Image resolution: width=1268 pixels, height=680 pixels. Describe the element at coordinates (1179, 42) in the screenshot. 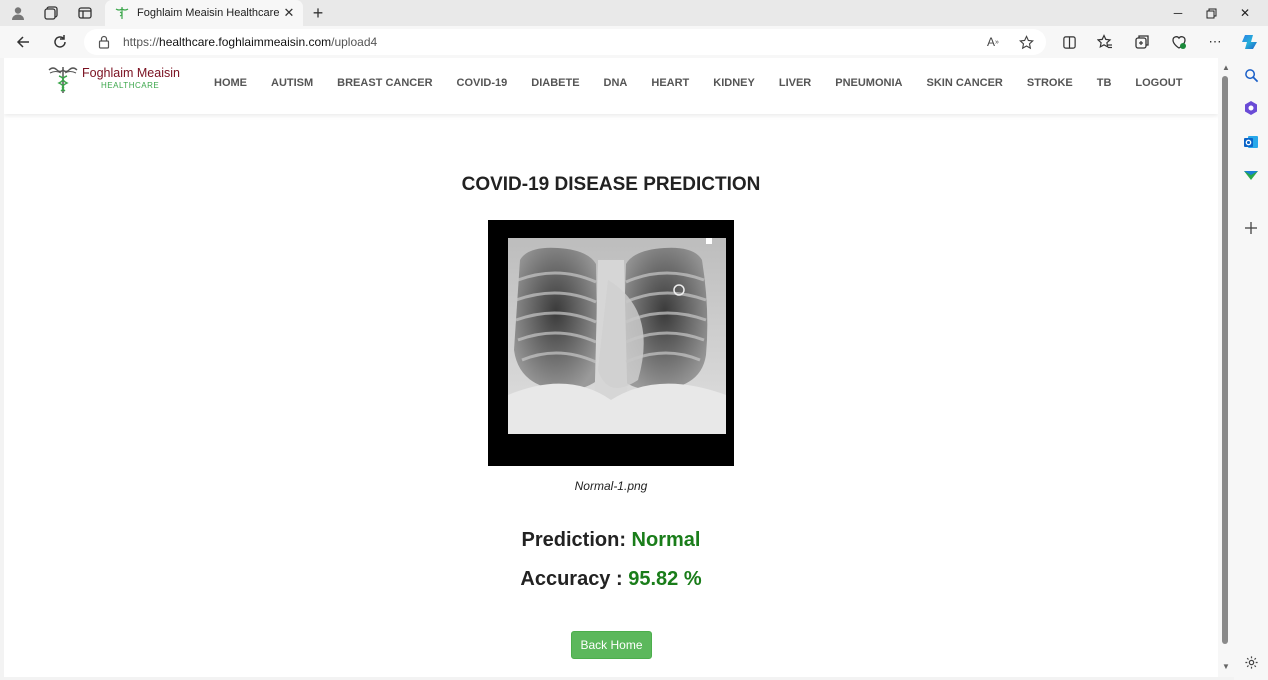

I see `browser-essentials-icon` at that location.